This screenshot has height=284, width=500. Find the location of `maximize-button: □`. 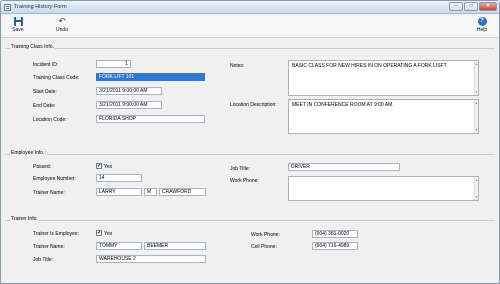

maximize-button: □ is located at coordinates (471, 6).